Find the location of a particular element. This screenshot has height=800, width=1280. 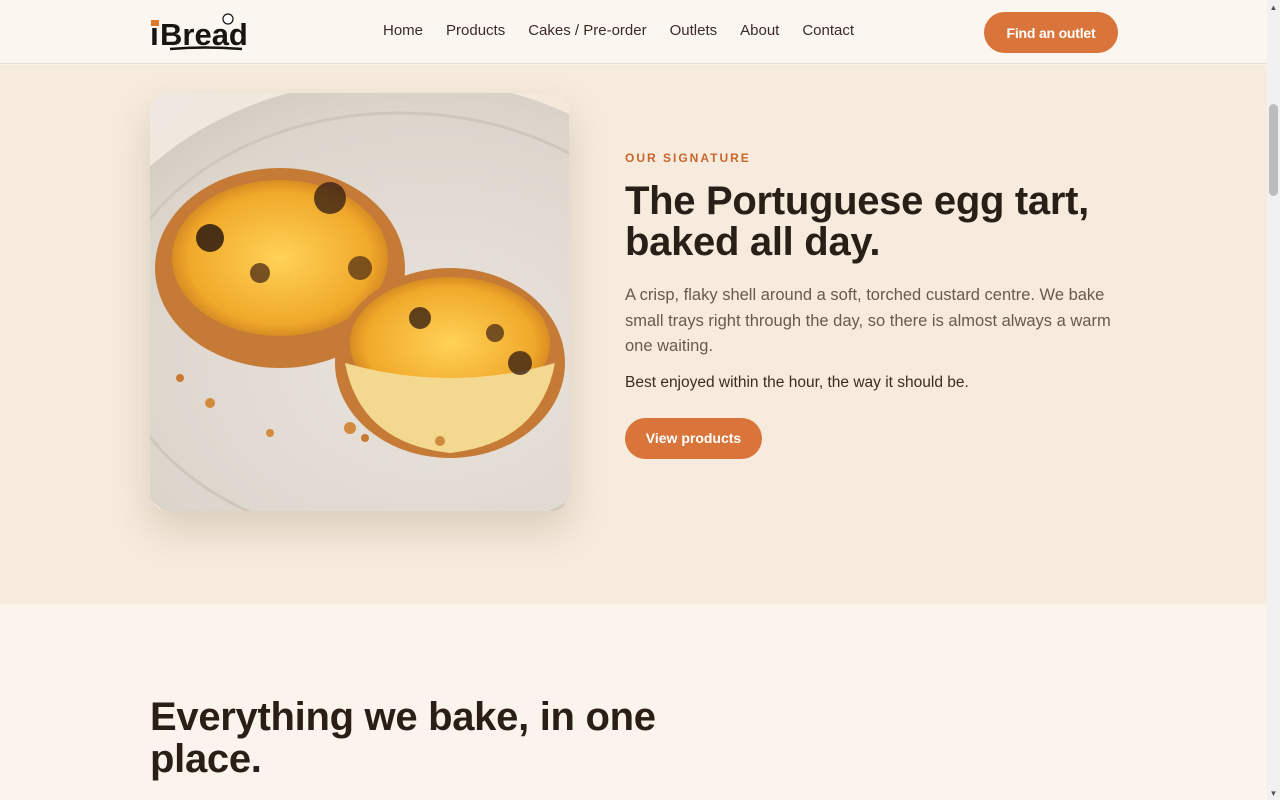

scroll-down-arrow-icon: ▼ is located at coordinates (1273, 793).